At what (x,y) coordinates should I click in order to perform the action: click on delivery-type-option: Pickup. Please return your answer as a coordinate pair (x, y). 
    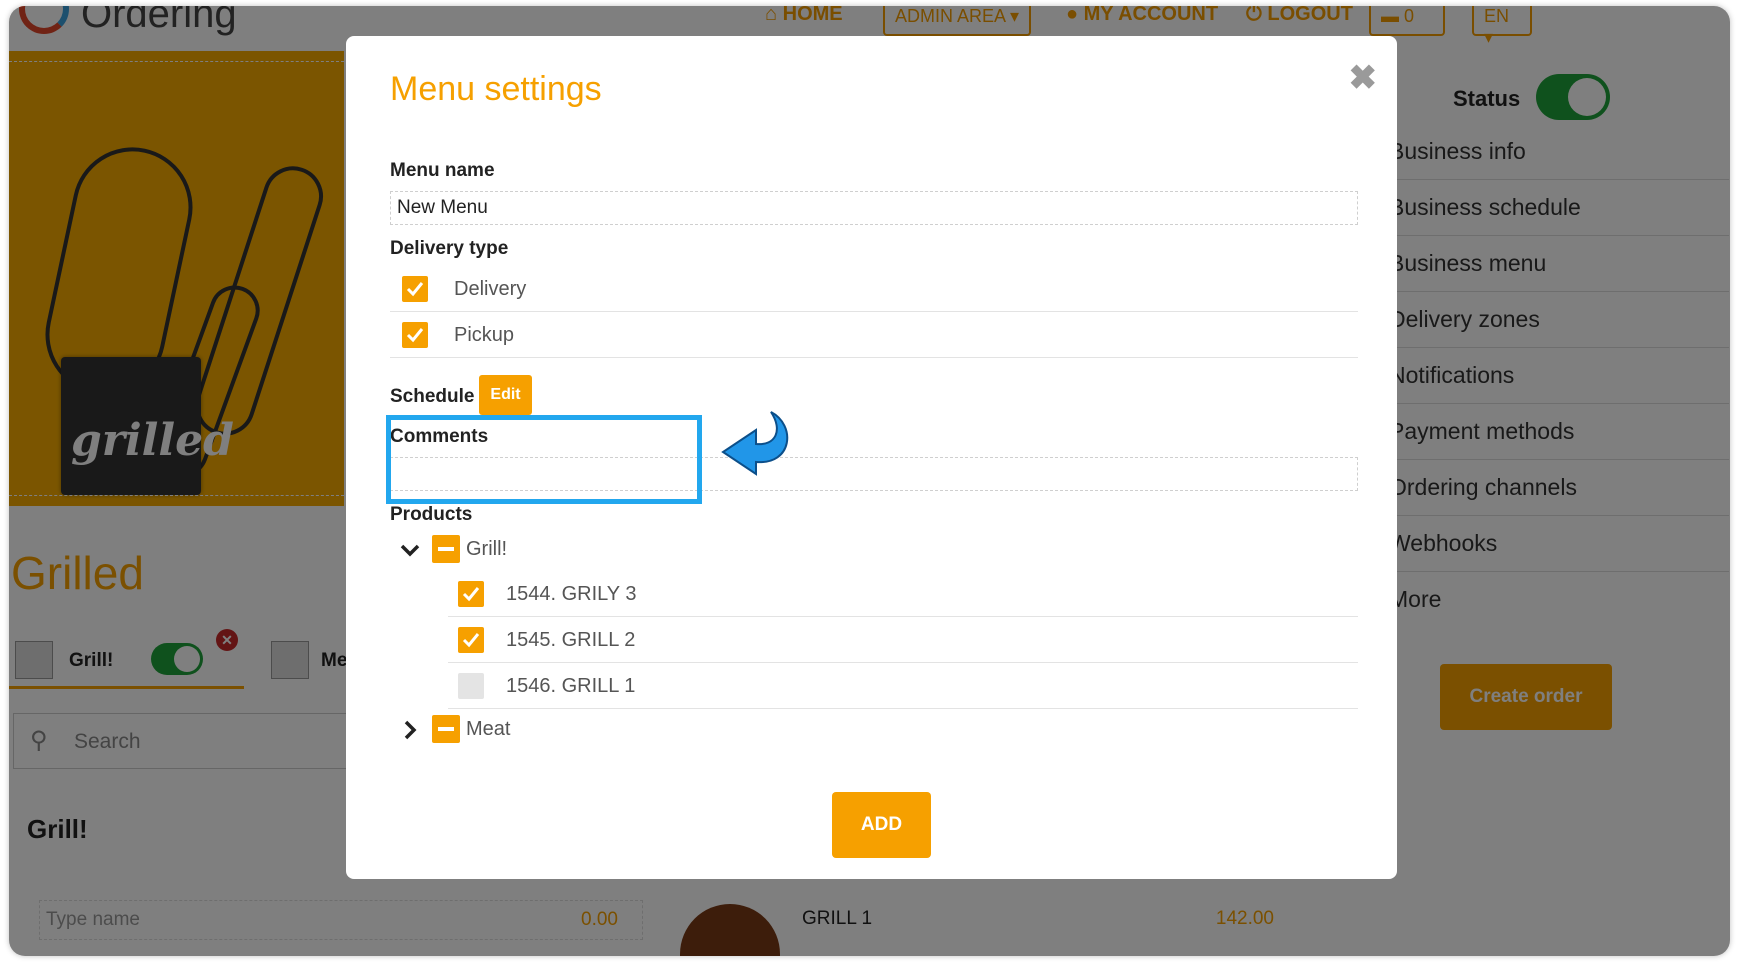
    Looking at the image, I should click on (874, 335).